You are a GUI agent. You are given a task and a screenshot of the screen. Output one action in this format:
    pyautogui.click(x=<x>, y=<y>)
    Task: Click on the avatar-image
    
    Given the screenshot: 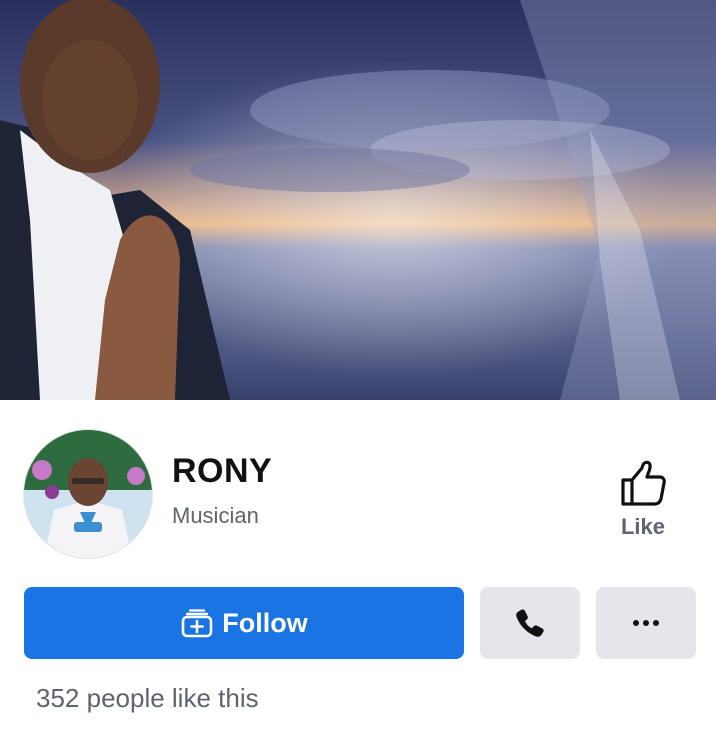 What is the action you would take?
    pyautogui.click(x=88, y=494)
    